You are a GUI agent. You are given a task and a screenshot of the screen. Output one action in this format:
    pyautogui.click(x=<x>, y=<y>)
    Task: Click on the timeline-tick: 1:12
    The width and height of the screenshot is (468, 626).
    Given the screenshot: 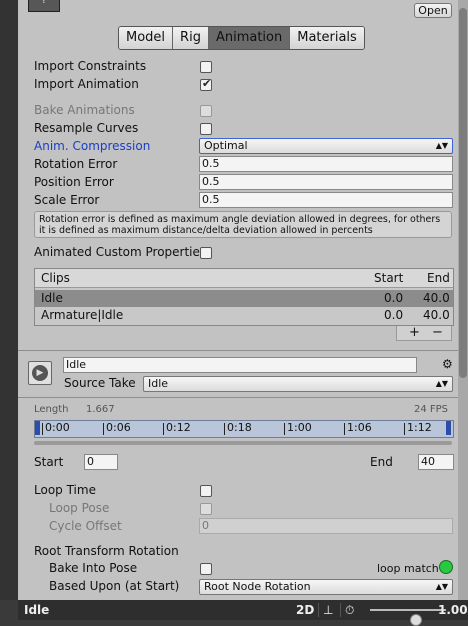 What is the action you would take?
    pyautogui.click(x=418, y=428)
    